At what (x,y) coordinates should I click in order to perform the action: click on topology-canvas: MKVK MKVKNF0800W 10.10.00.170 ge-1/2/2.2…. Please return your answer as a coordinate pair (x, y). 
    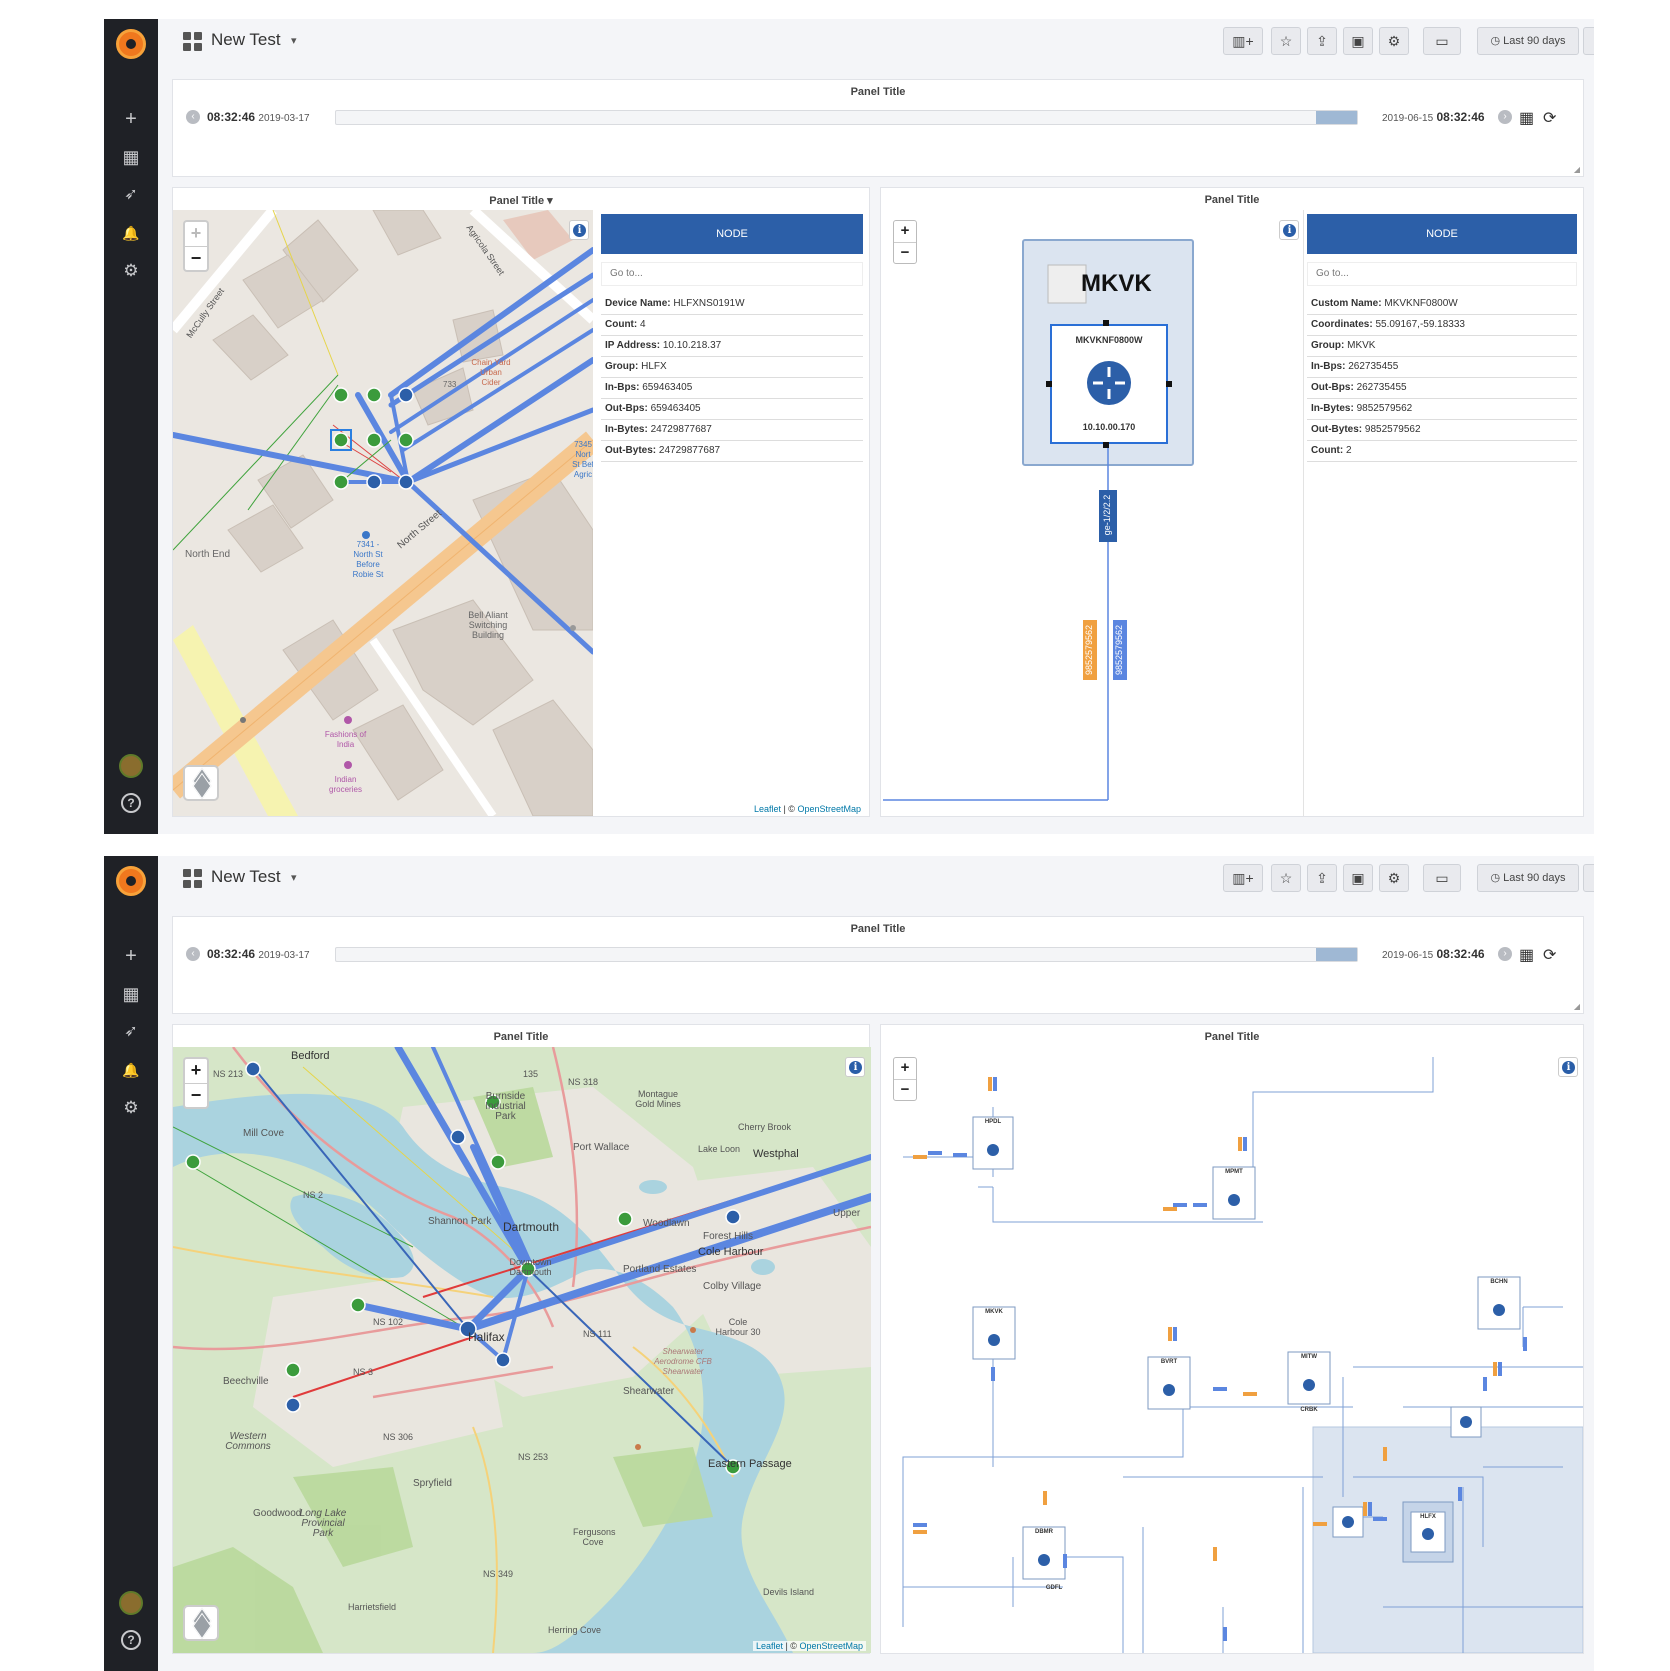
    Looking at the image, I should click on (1093, 513).